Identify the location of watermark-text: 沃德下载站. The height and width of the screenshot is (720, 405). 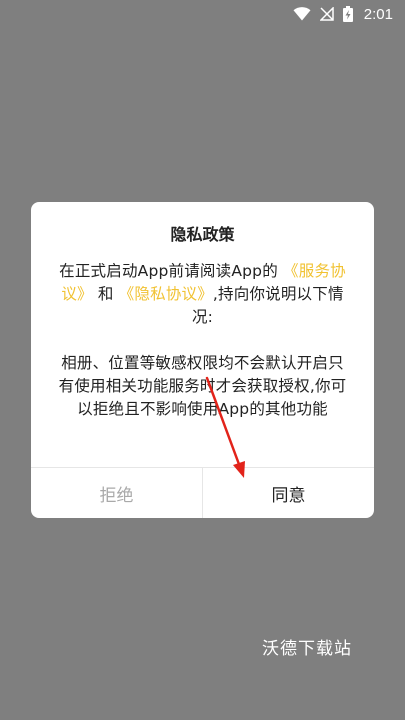
(307, 649).